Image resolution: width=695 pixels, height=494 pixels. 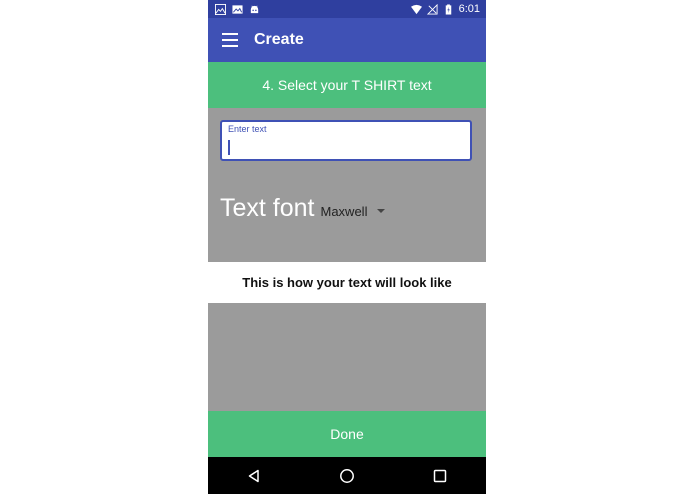 I want to click on done-button: Done, so click(x=347, y=434).